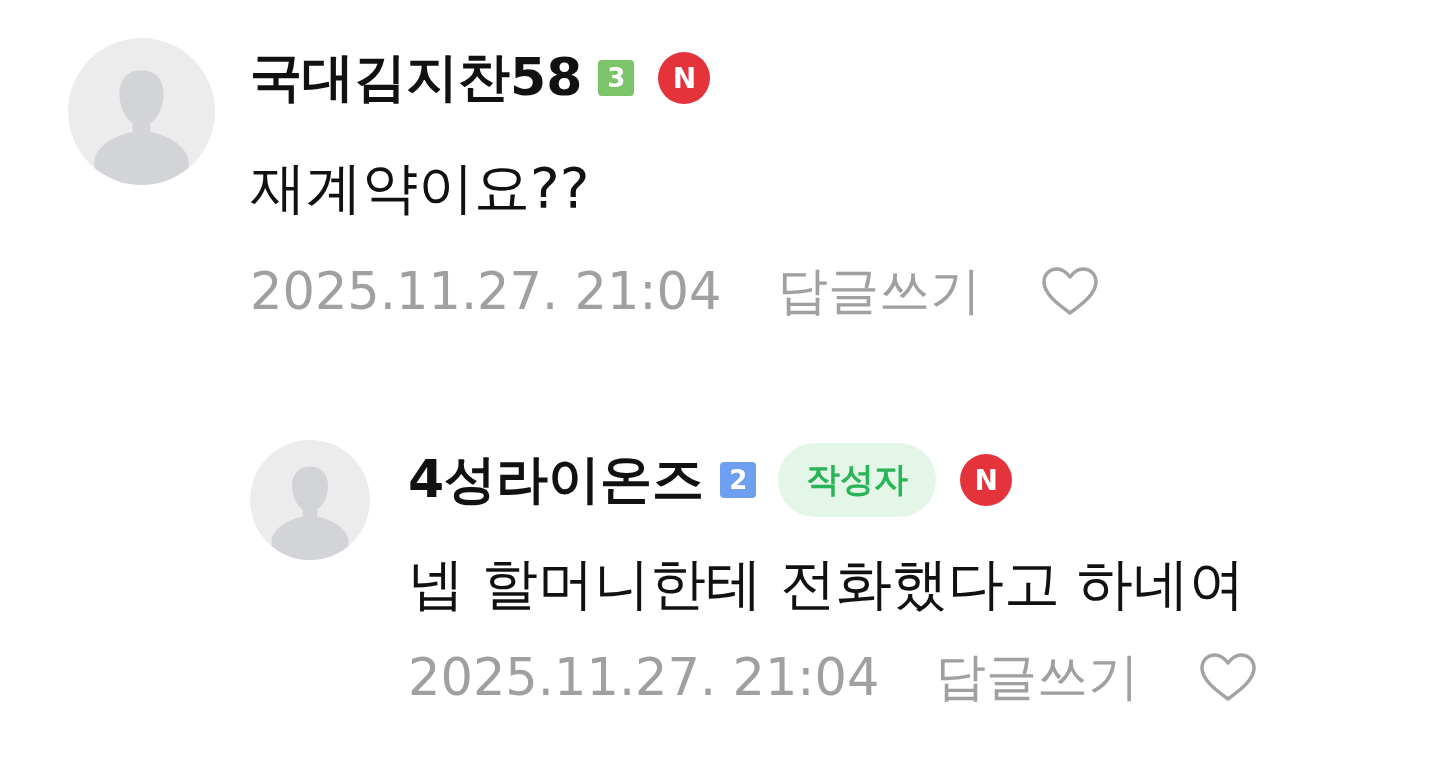 Image resolution: width=1440 pixels, height=758 pixels. I want to click on level-badge: 2, so click(738, 480).